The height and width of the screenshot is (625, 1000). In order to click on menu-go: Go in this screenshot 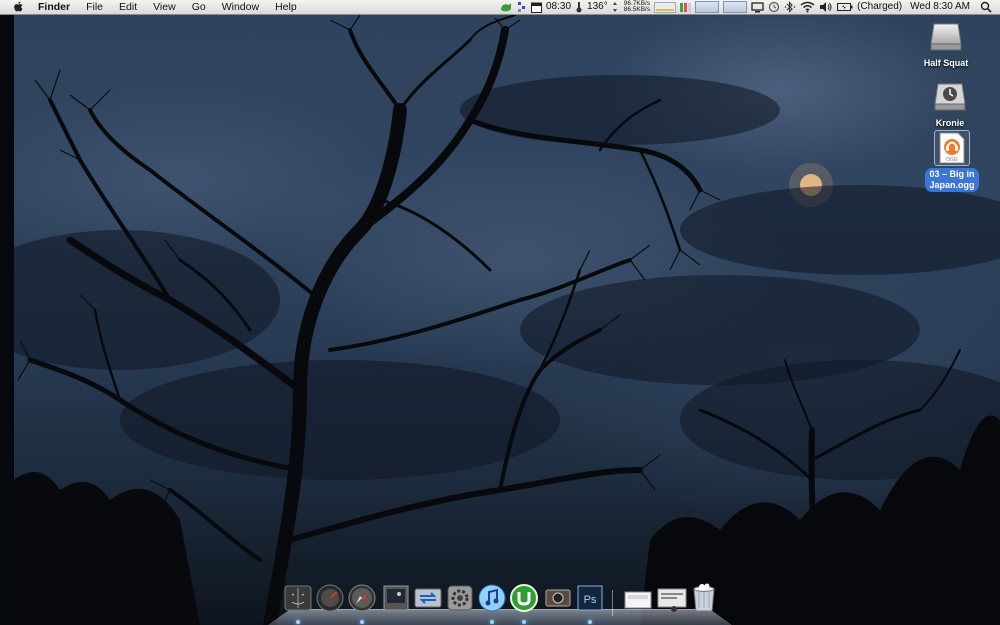, I will do `click(199, 7)`.